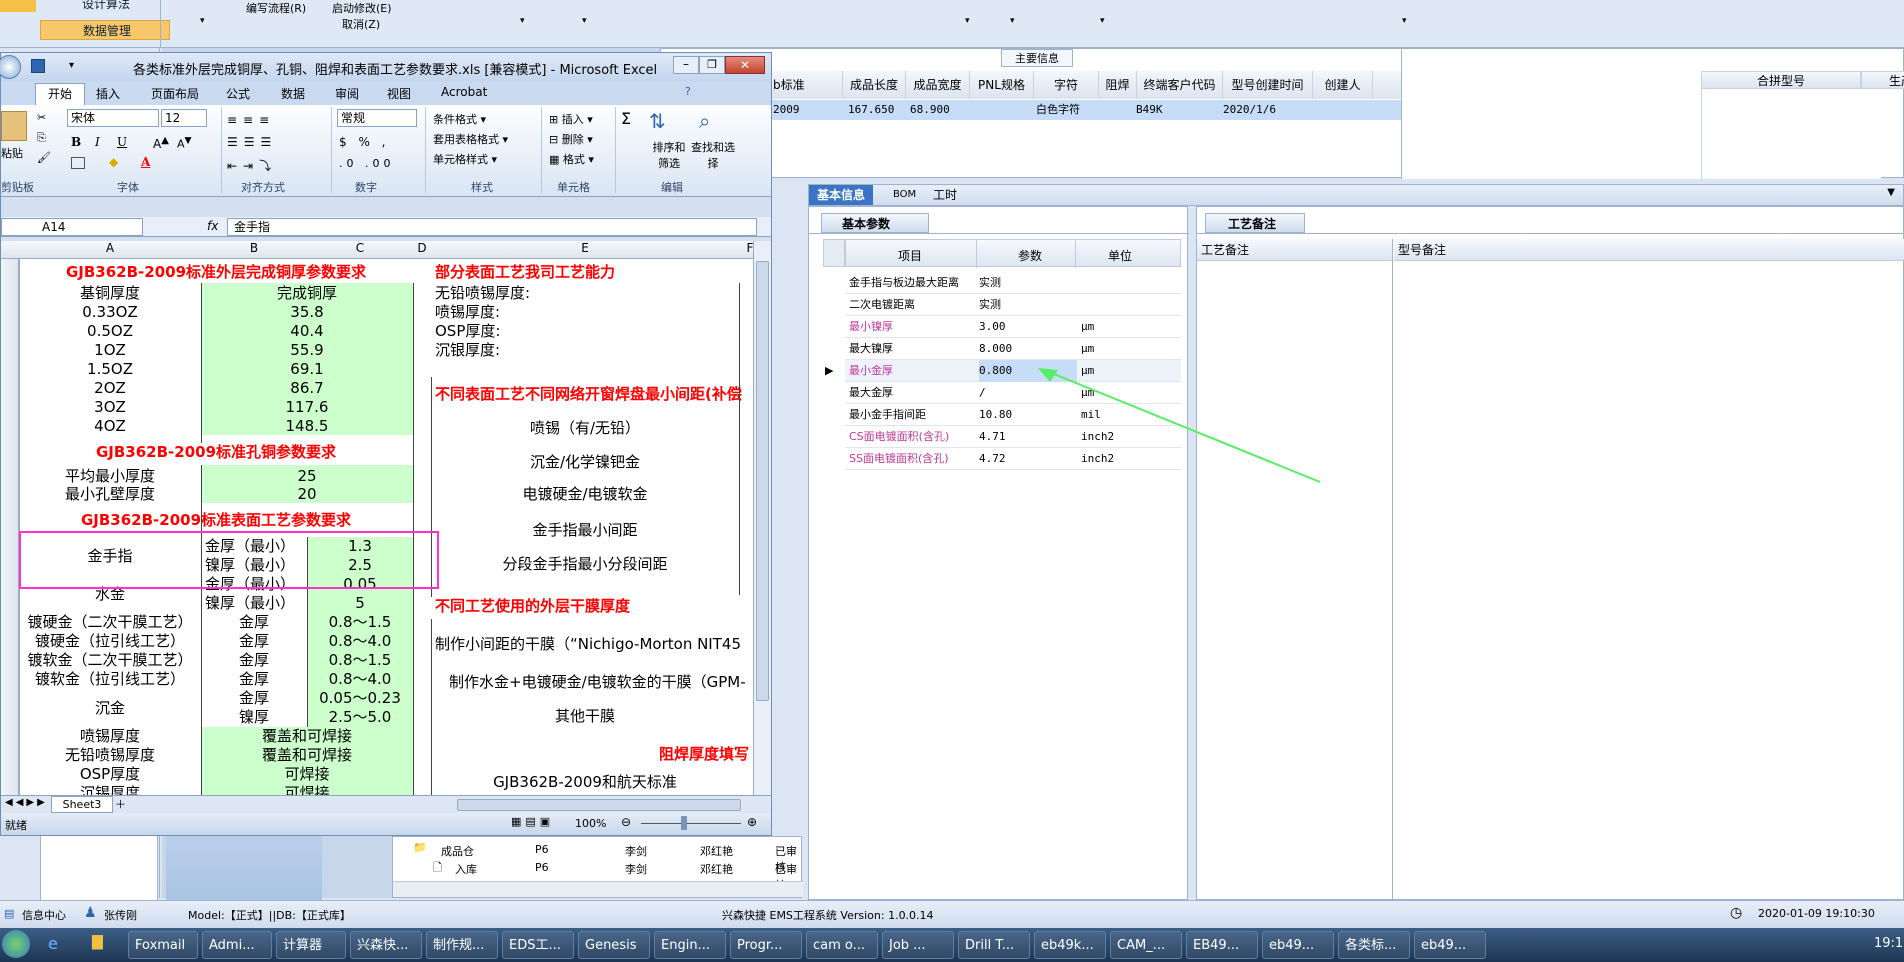 Image resolution: width=1904 pixels, height=962 pixels. I want to click on col-header: 成品宽度, so click(938, 85).